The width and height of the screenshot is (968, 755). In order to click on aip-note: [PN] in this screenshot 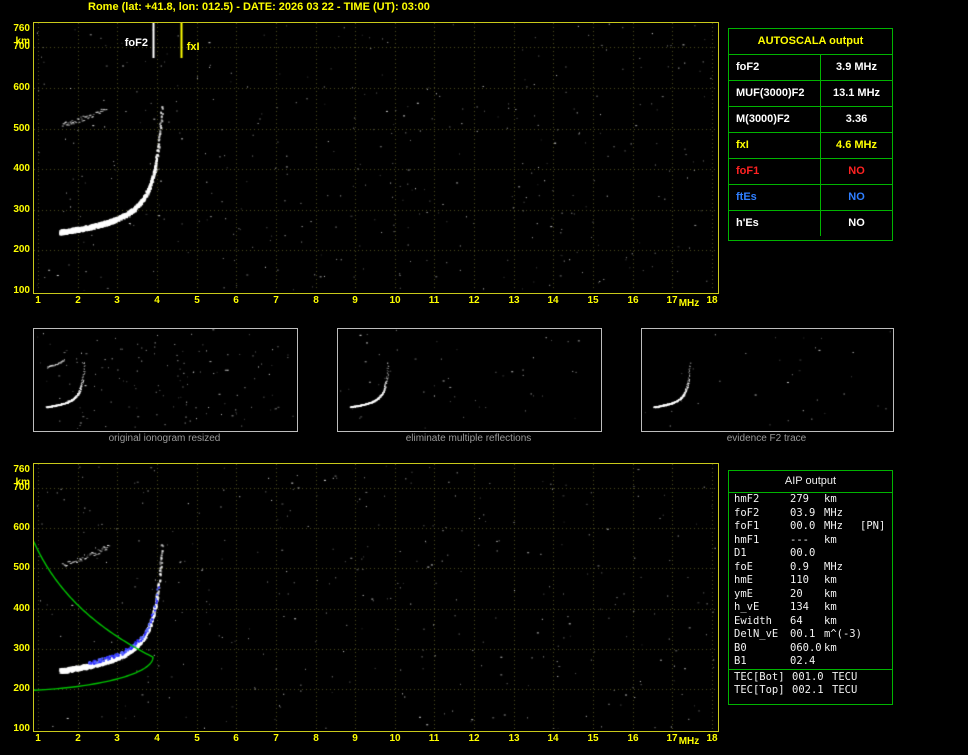, I will do `click(873, 526)`.